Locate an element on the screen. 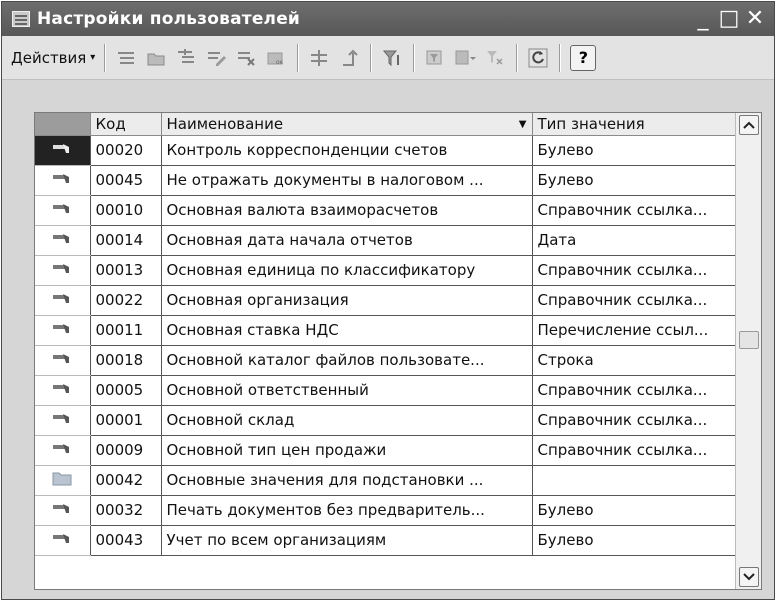 The image size is (776, 601). hierarchy-icon is located at coordinates (319, 57).